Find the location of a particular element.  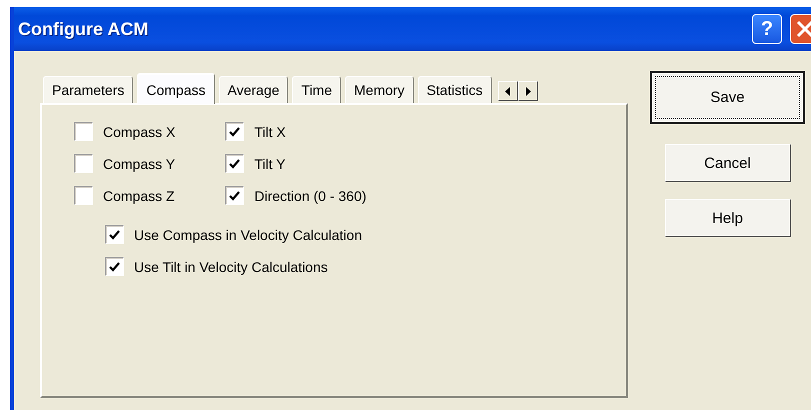

left-triangle-icon is located at coordinates (507, 91).